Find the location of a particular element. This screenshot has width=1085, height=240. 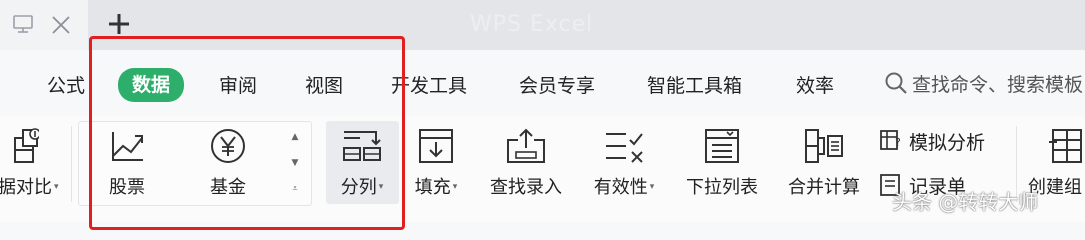

fill-label: 填充 is located at coordinates (432, 187).